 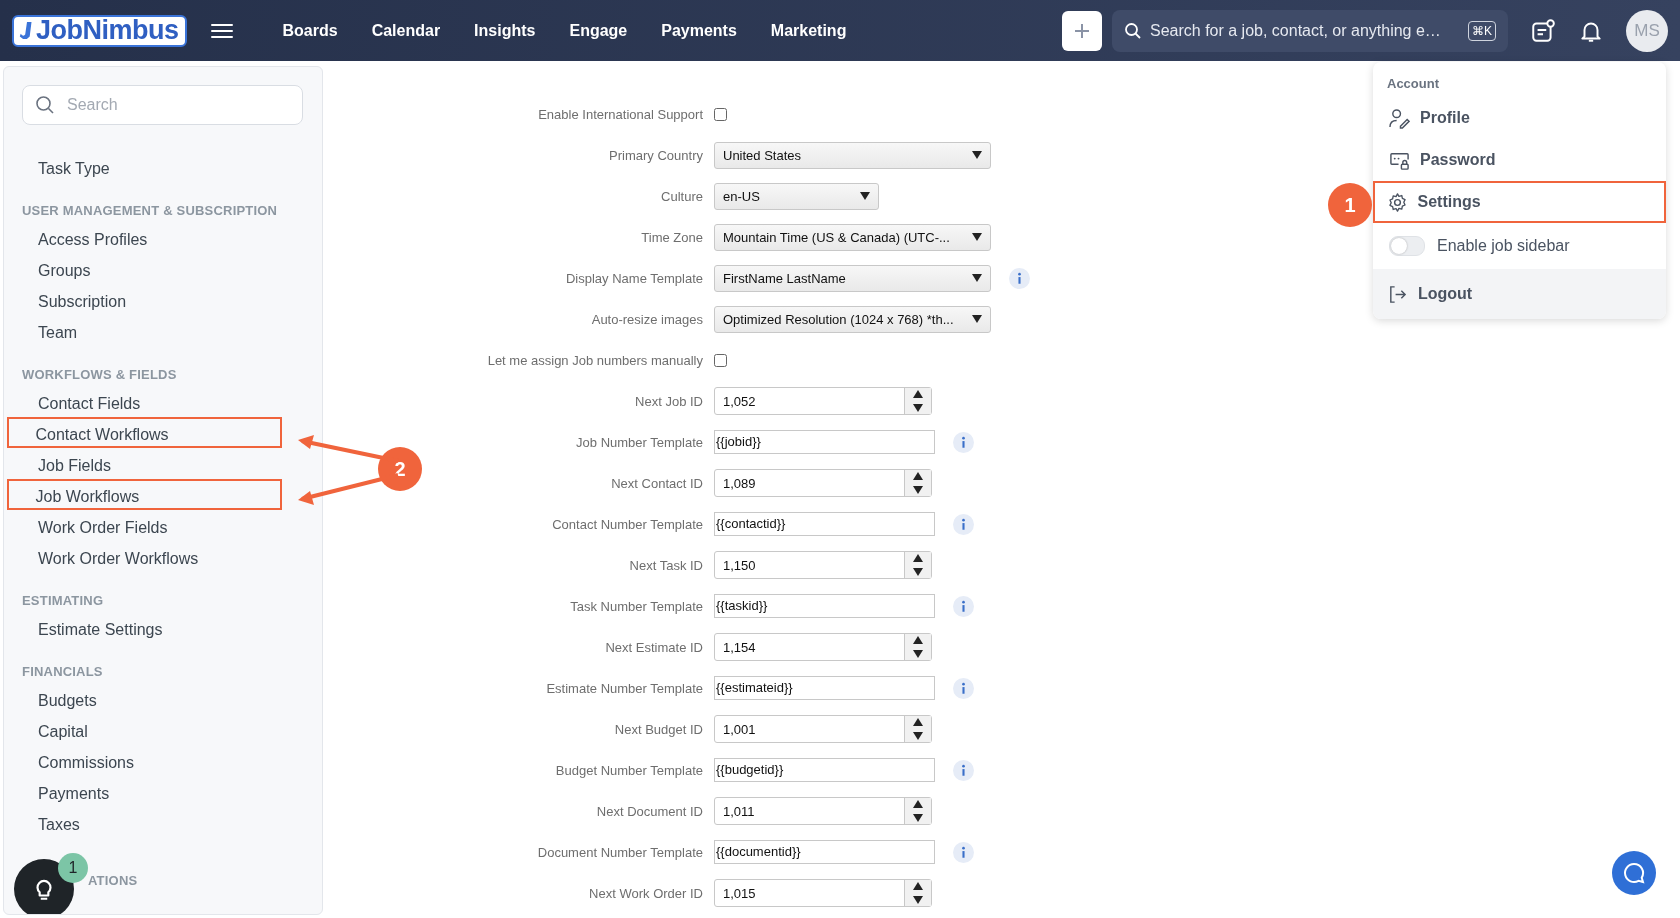 What do you see at coordinates (144, 556) in the screenshot?
I see `sidebar-item: Work Order Workflows` at bounding box center [144, 556].